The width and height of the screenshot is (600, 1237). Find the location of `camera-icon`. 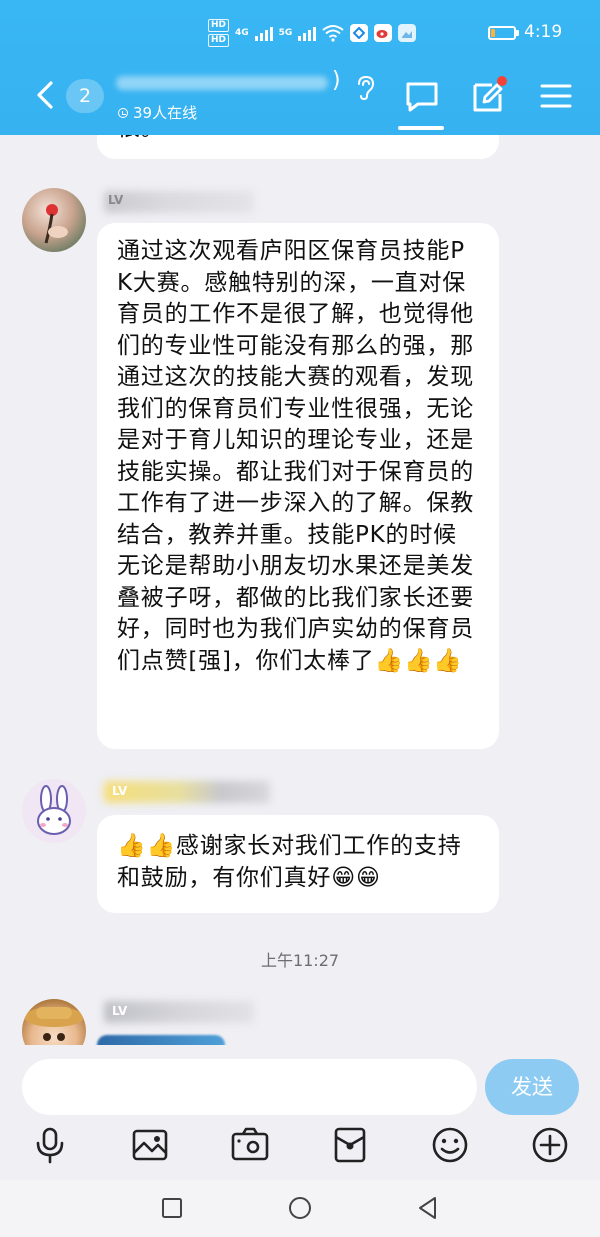

camera-icon is located at coordinates (250, 1145).